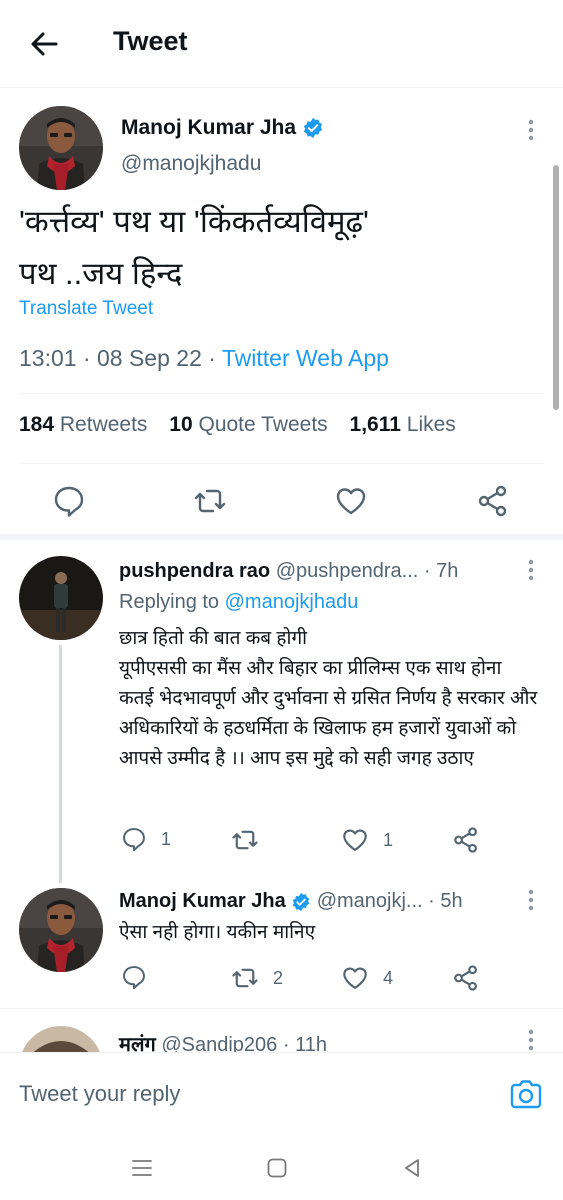 Image resolution: width=563 pixels, height=1200 pixels. What do you see at coordinates (99, 1094) in the screenshot?
I see `reply-input: Tweet your reply` at bounding box center [99, 1094].